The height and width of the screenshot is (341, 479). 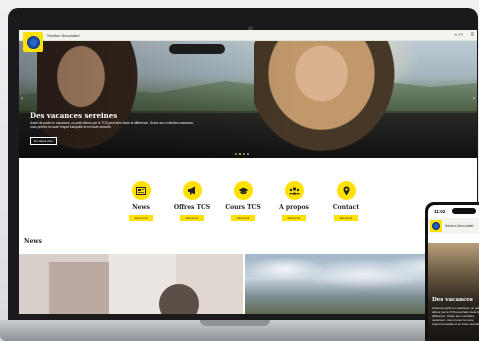 I want to click on phone-site-name: Section Neuchâtel, so click(x=459, y=226).